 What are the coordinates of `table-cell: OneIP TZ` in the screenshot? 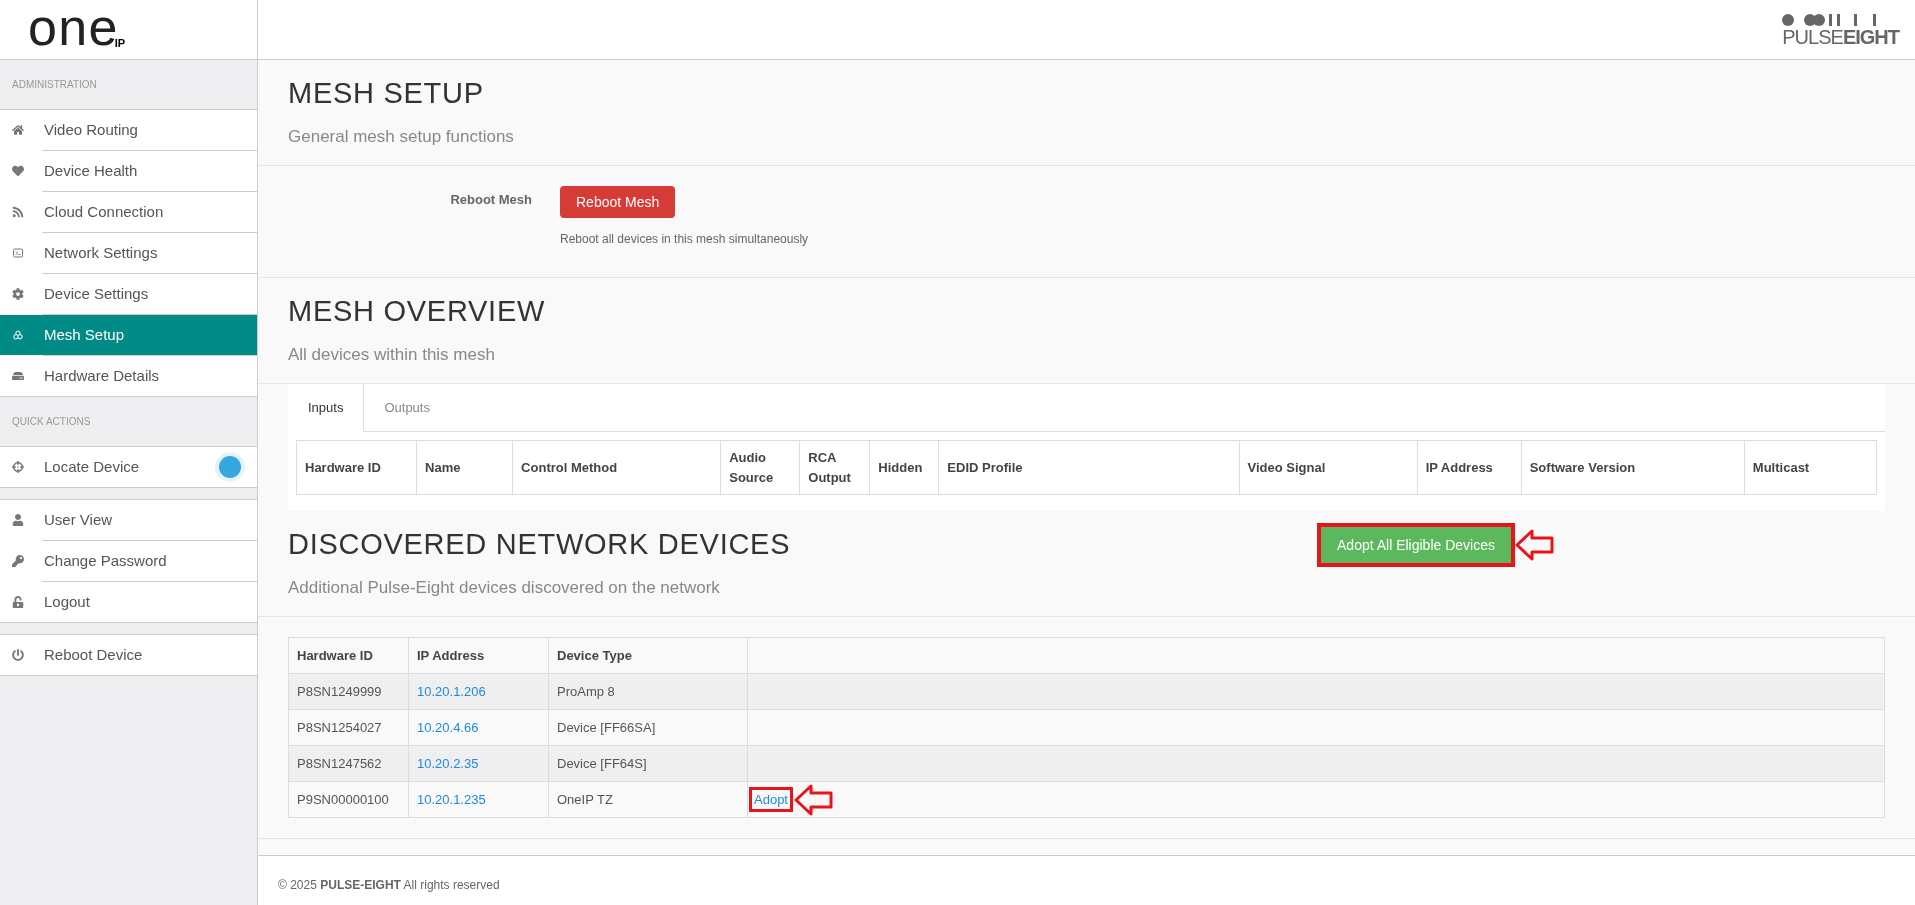 It's located at (648, 799).